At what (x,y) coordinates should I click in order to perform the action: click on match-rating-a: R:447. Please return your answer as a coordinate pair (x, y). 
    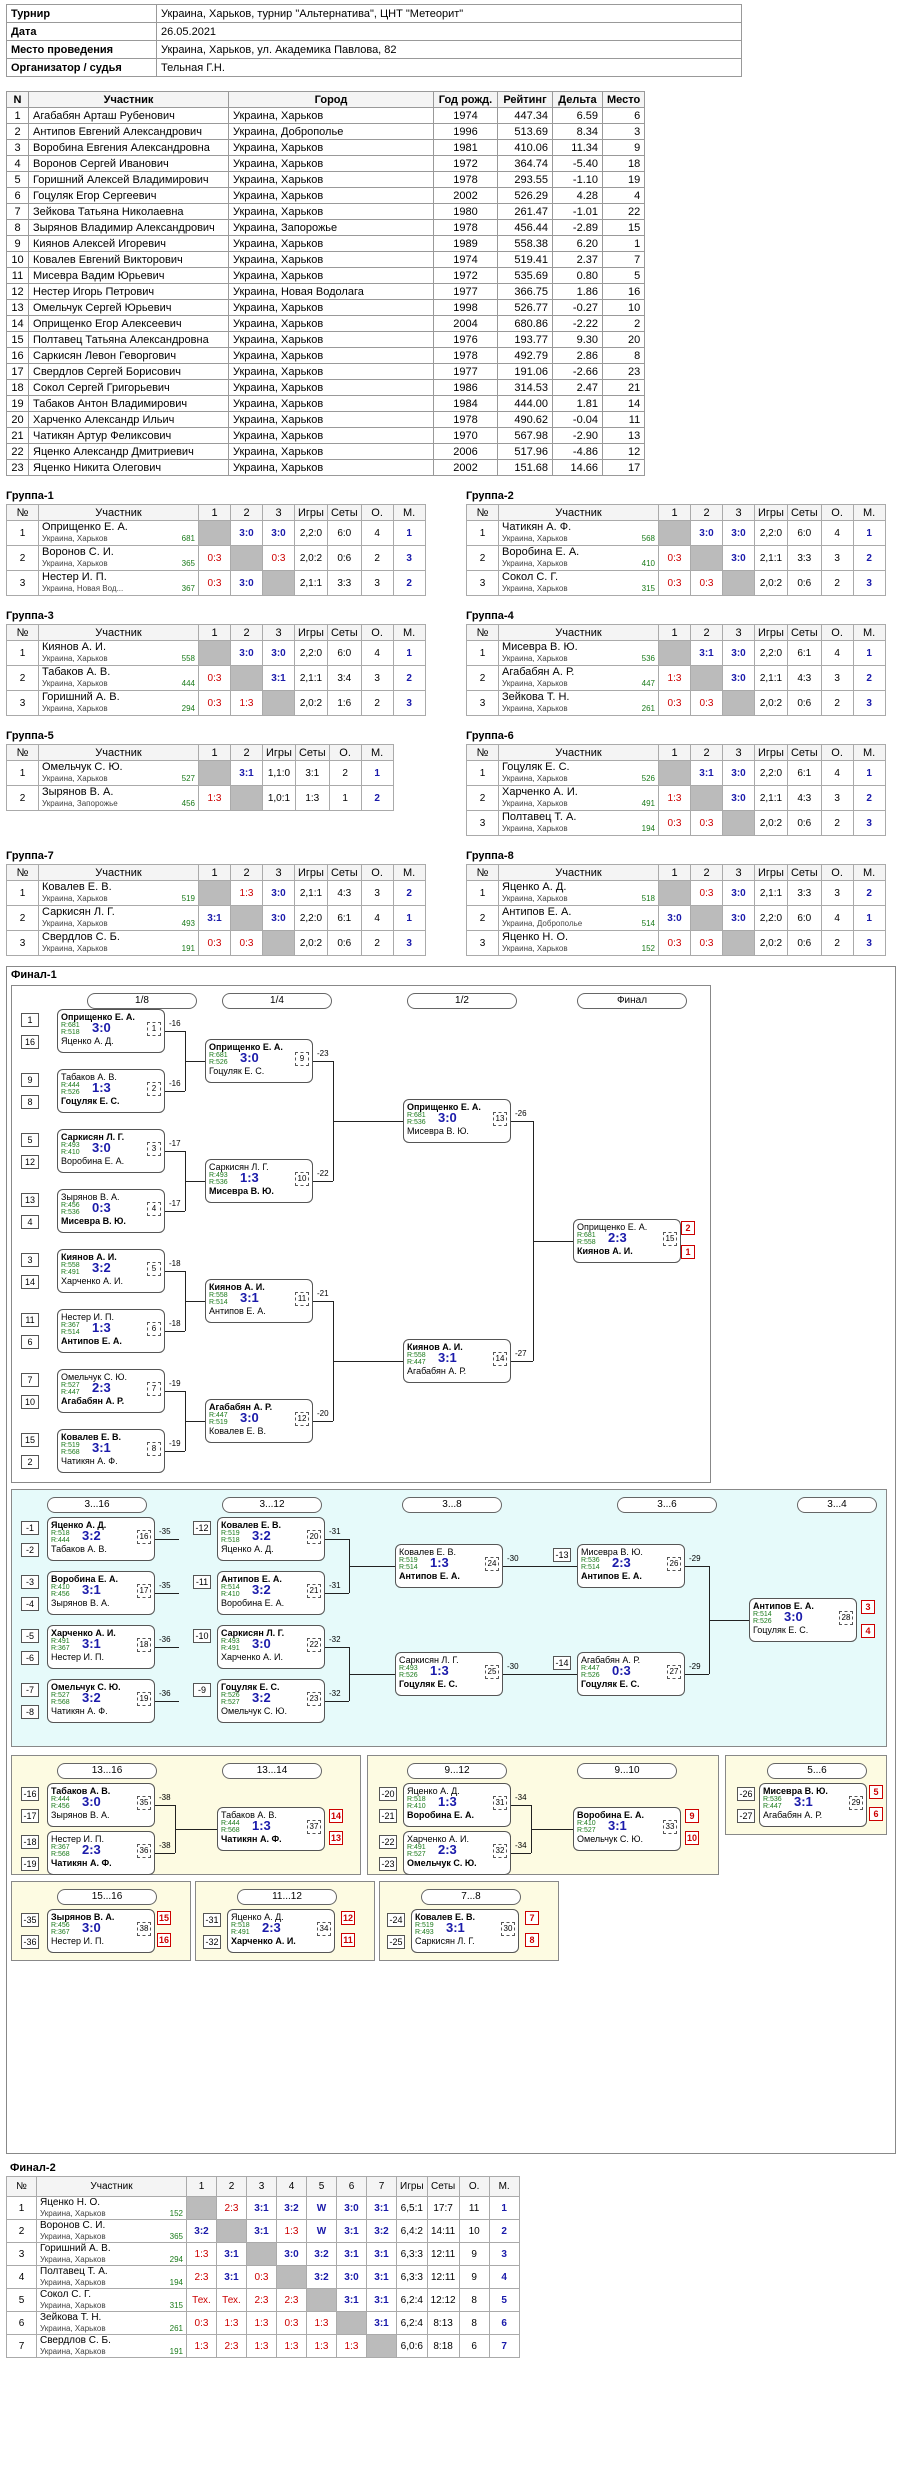
    Looking at the image, I should click on (218, 1415).